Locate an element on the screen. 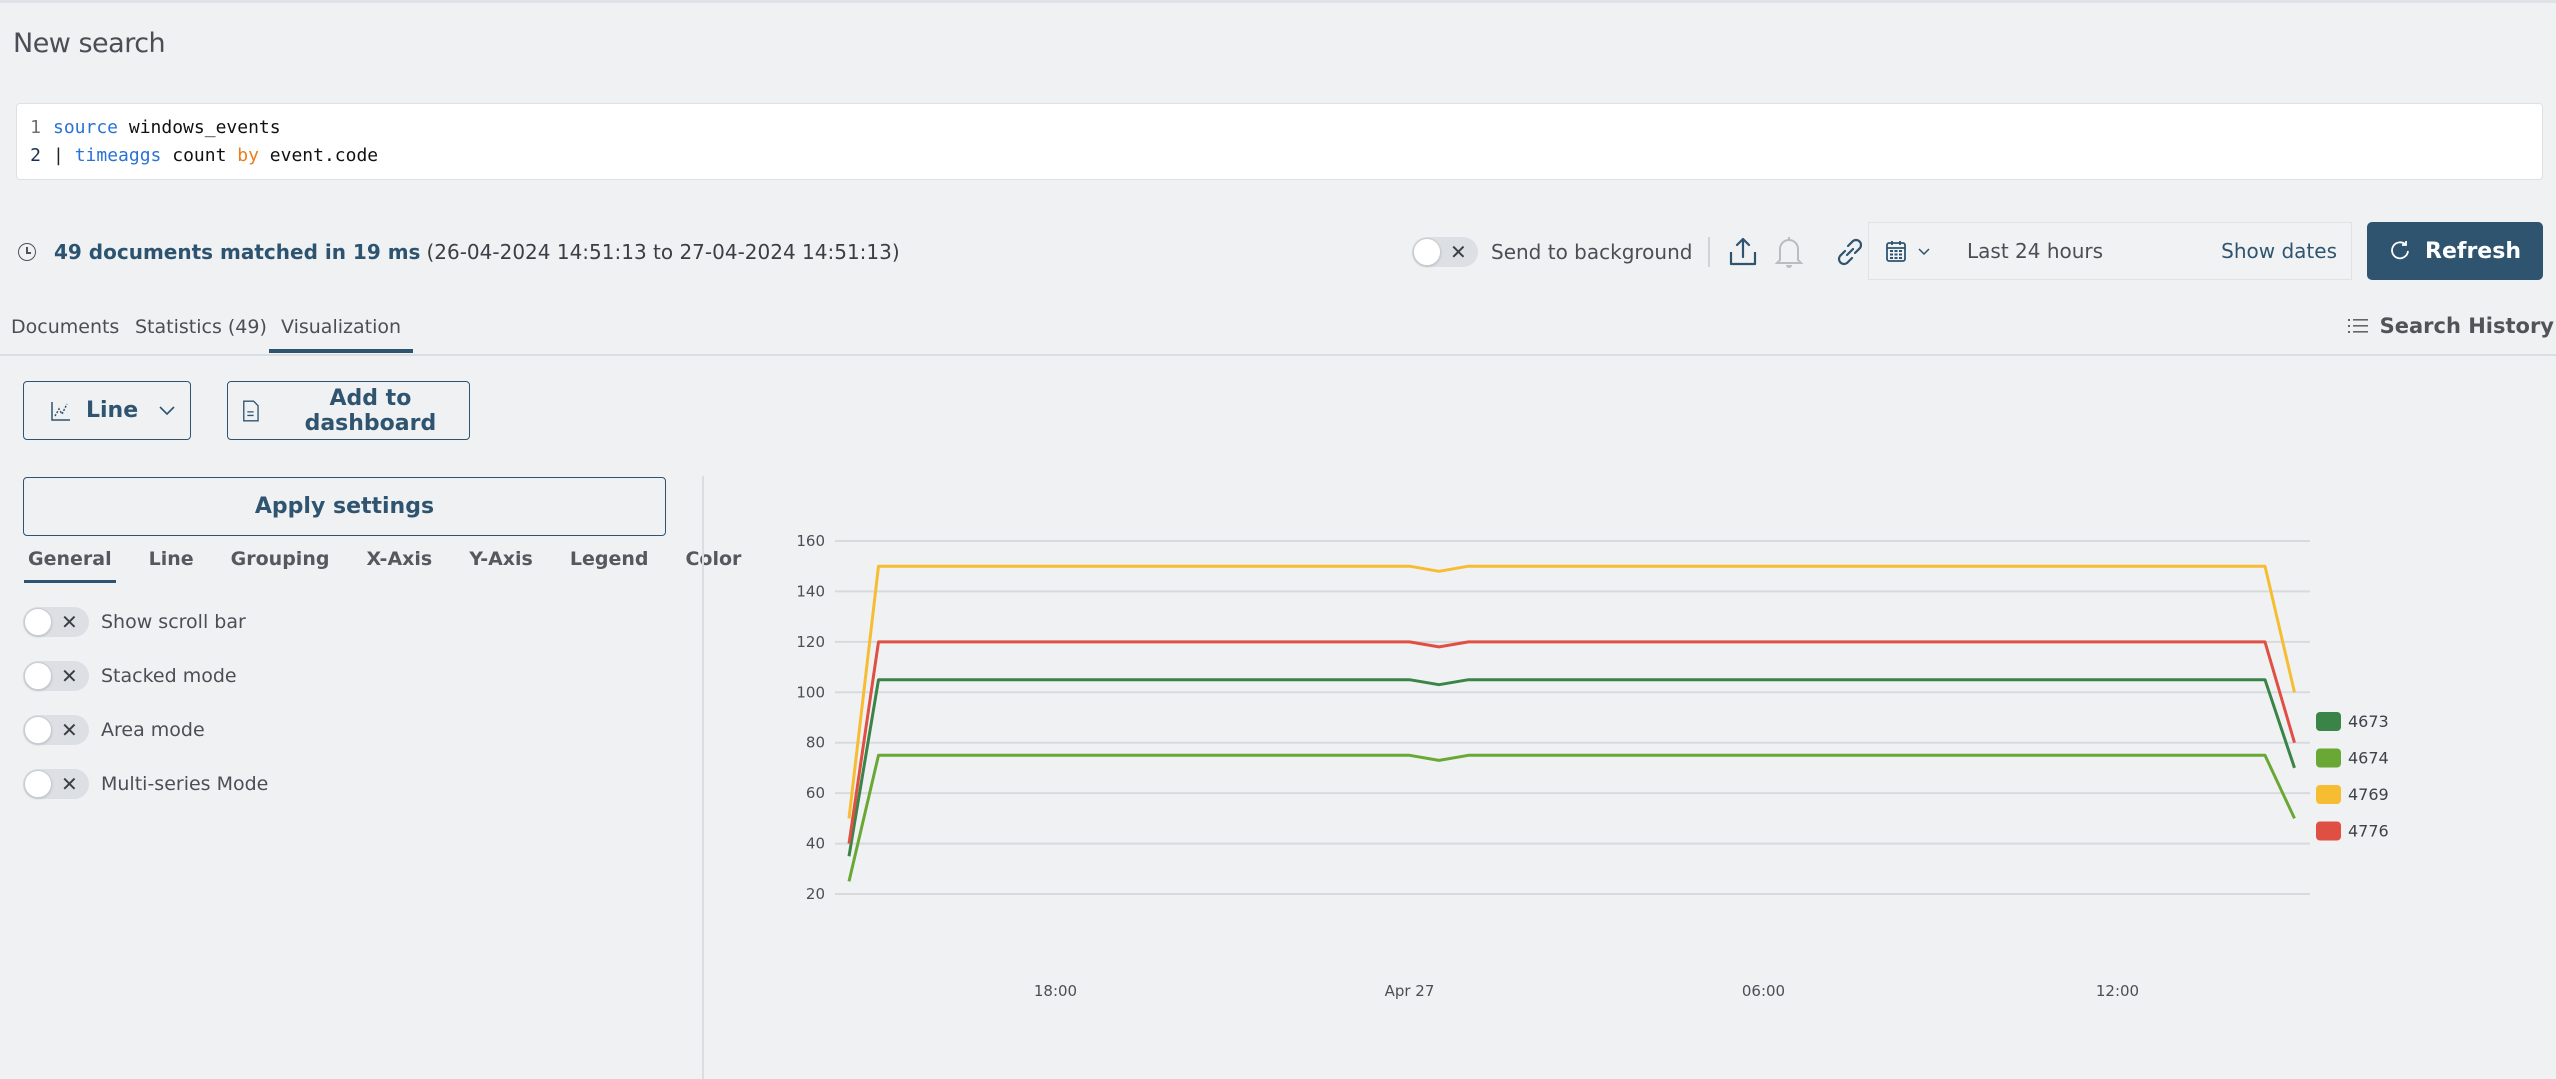  send-to-background-toggle: ✕ is located at coordinates (1445, 252).